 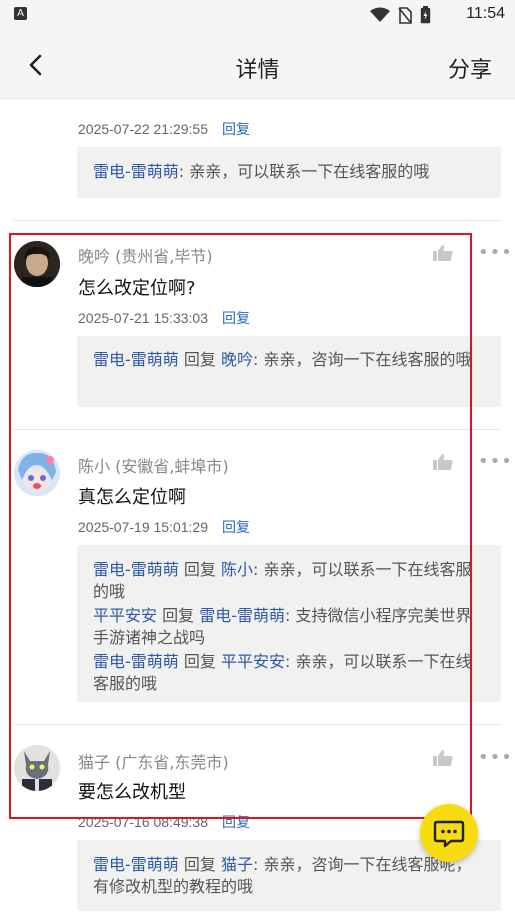 What do you see at coordinates (137, 288) in the screenshot?
I see `comment-text: 怎么改定位啊?` at bounding box center [137, 288].